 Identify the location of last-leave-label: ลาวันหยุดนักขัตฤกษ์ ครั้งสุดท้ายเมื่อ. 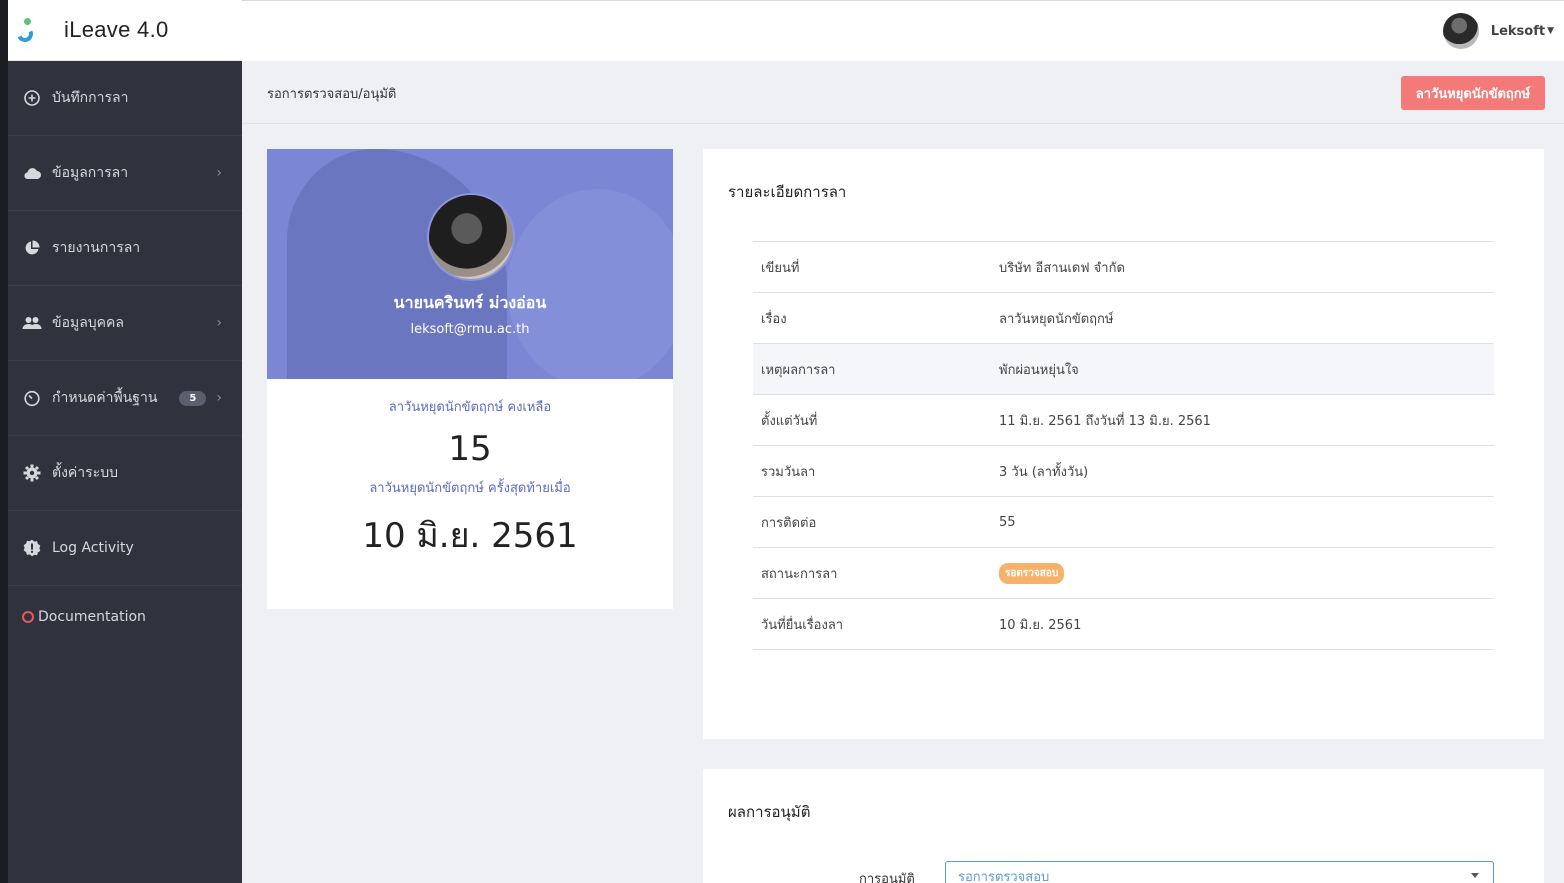
(470, 488).